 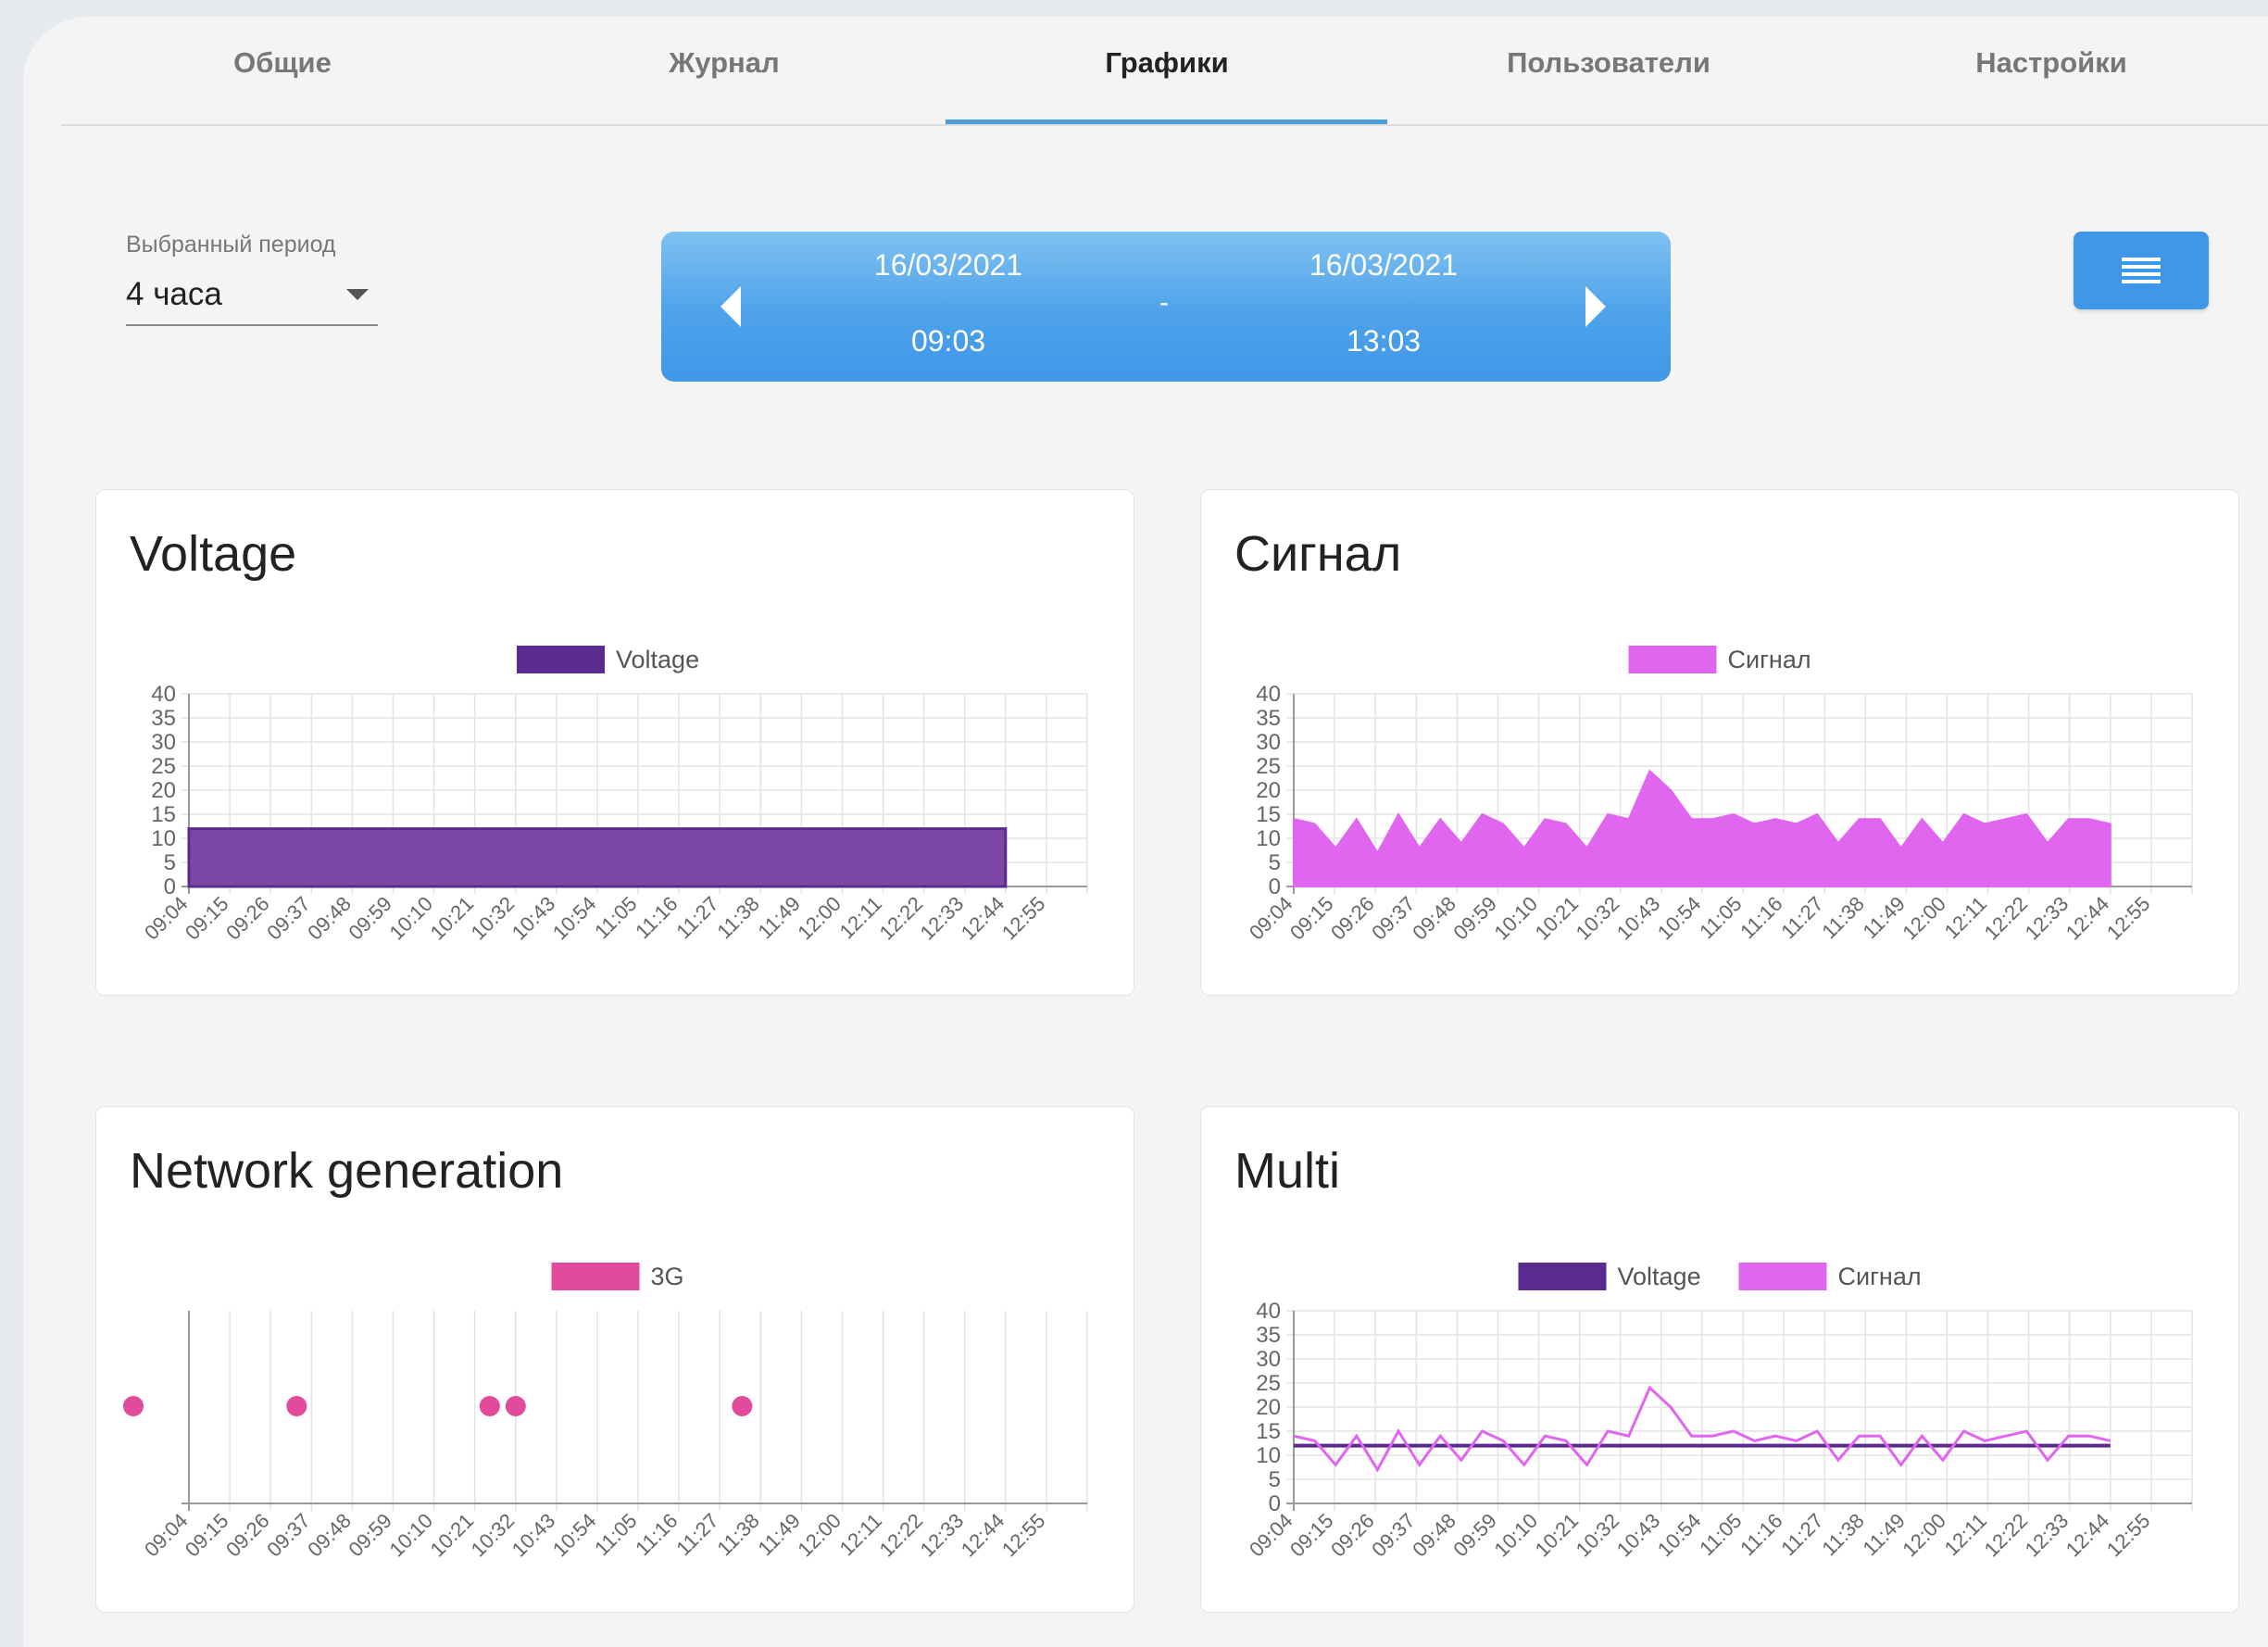 What do you see at coordinates (1311, 918) in the screenshot?
I see `x-tick-label: 09:15` at bounding box center [1311, 918].